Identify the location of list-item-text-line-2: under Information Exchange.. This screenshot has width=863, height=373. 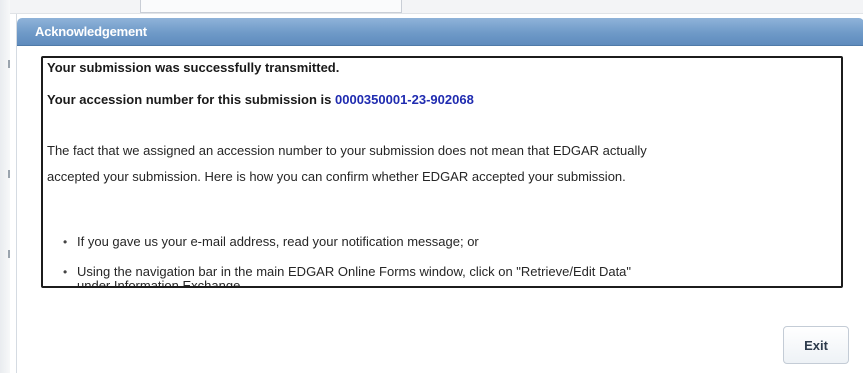
(160, 283).